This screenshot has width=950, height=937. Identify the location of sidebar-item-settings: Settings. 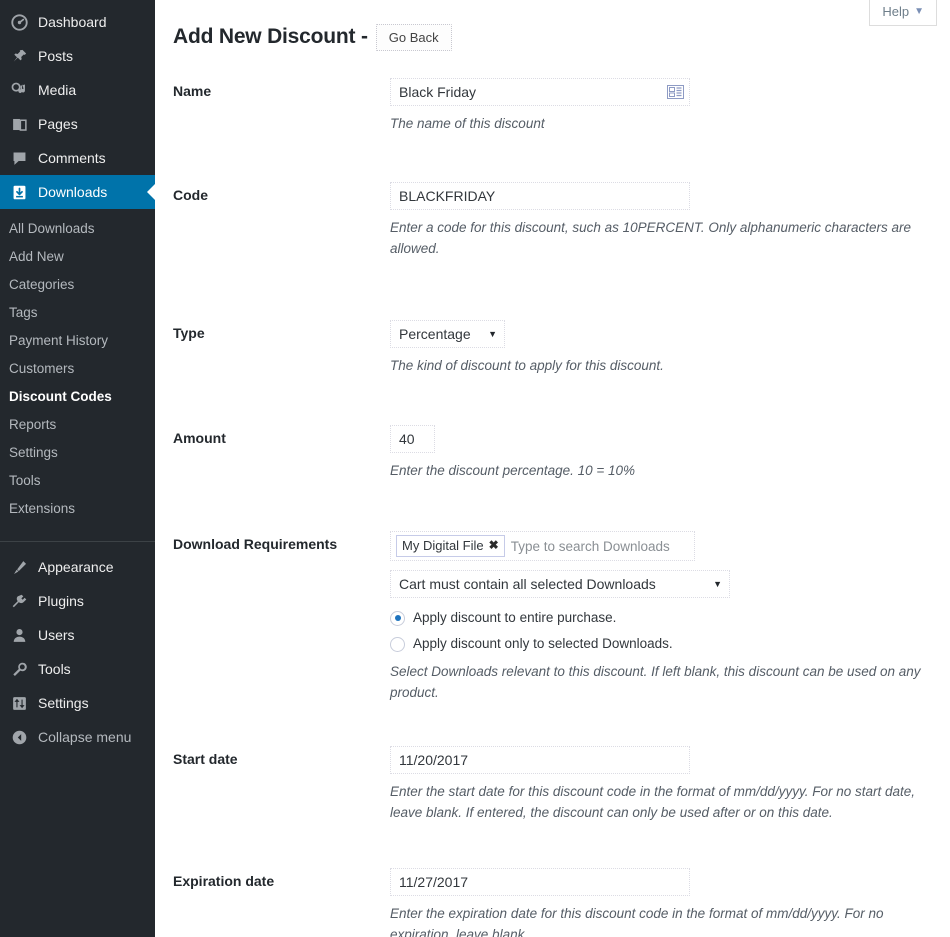
(77, 453).